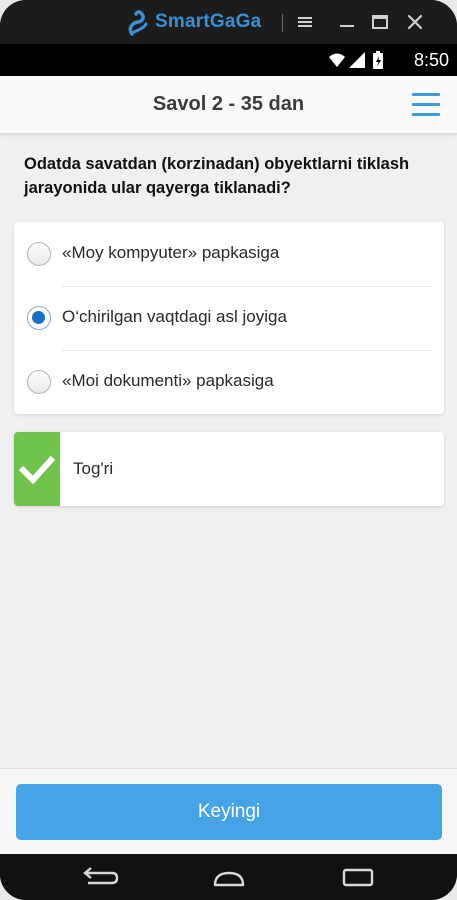  What do you see at coordinates (93, 468) in the screenshot?
I see `result-text: Tog'ri` at bounding box center [93, 468].